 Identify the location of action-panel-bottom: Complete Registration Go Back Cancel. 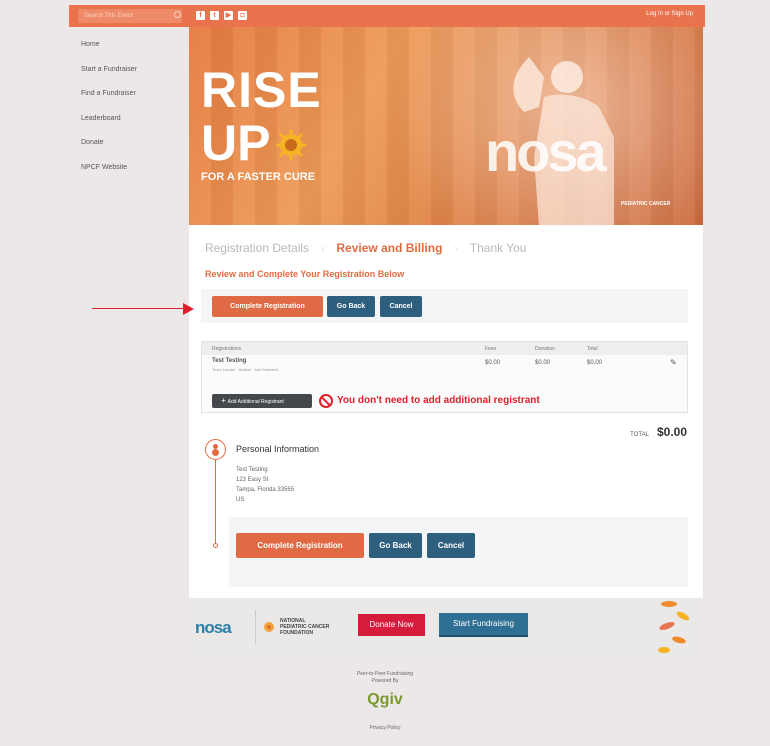
(458, 552).